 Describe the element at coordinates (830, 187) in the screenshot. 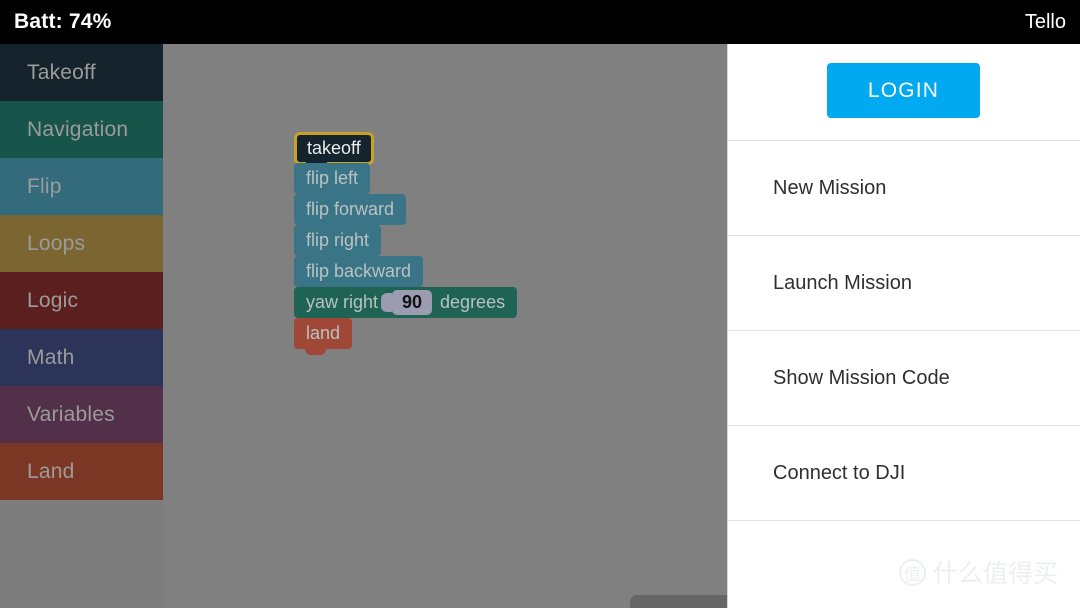

I see `menu-item-label: New Mission` at that location.